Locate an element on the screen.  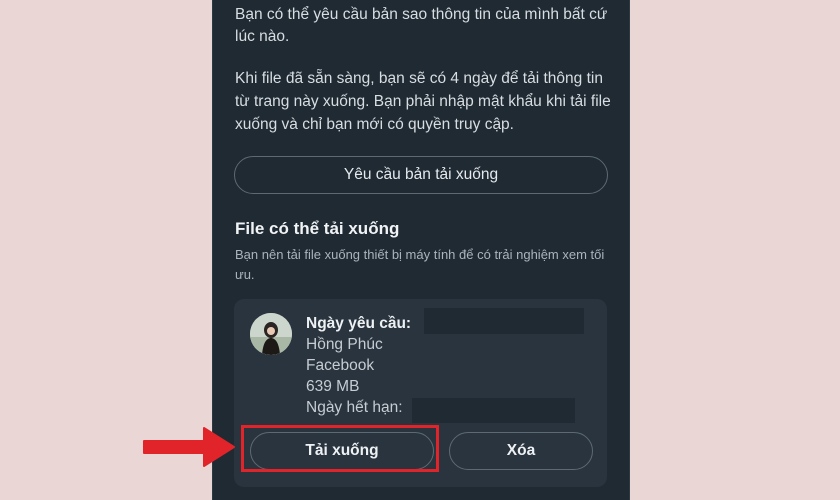
section-title: File có thể tải xuống is located at coordinates (317, 228).